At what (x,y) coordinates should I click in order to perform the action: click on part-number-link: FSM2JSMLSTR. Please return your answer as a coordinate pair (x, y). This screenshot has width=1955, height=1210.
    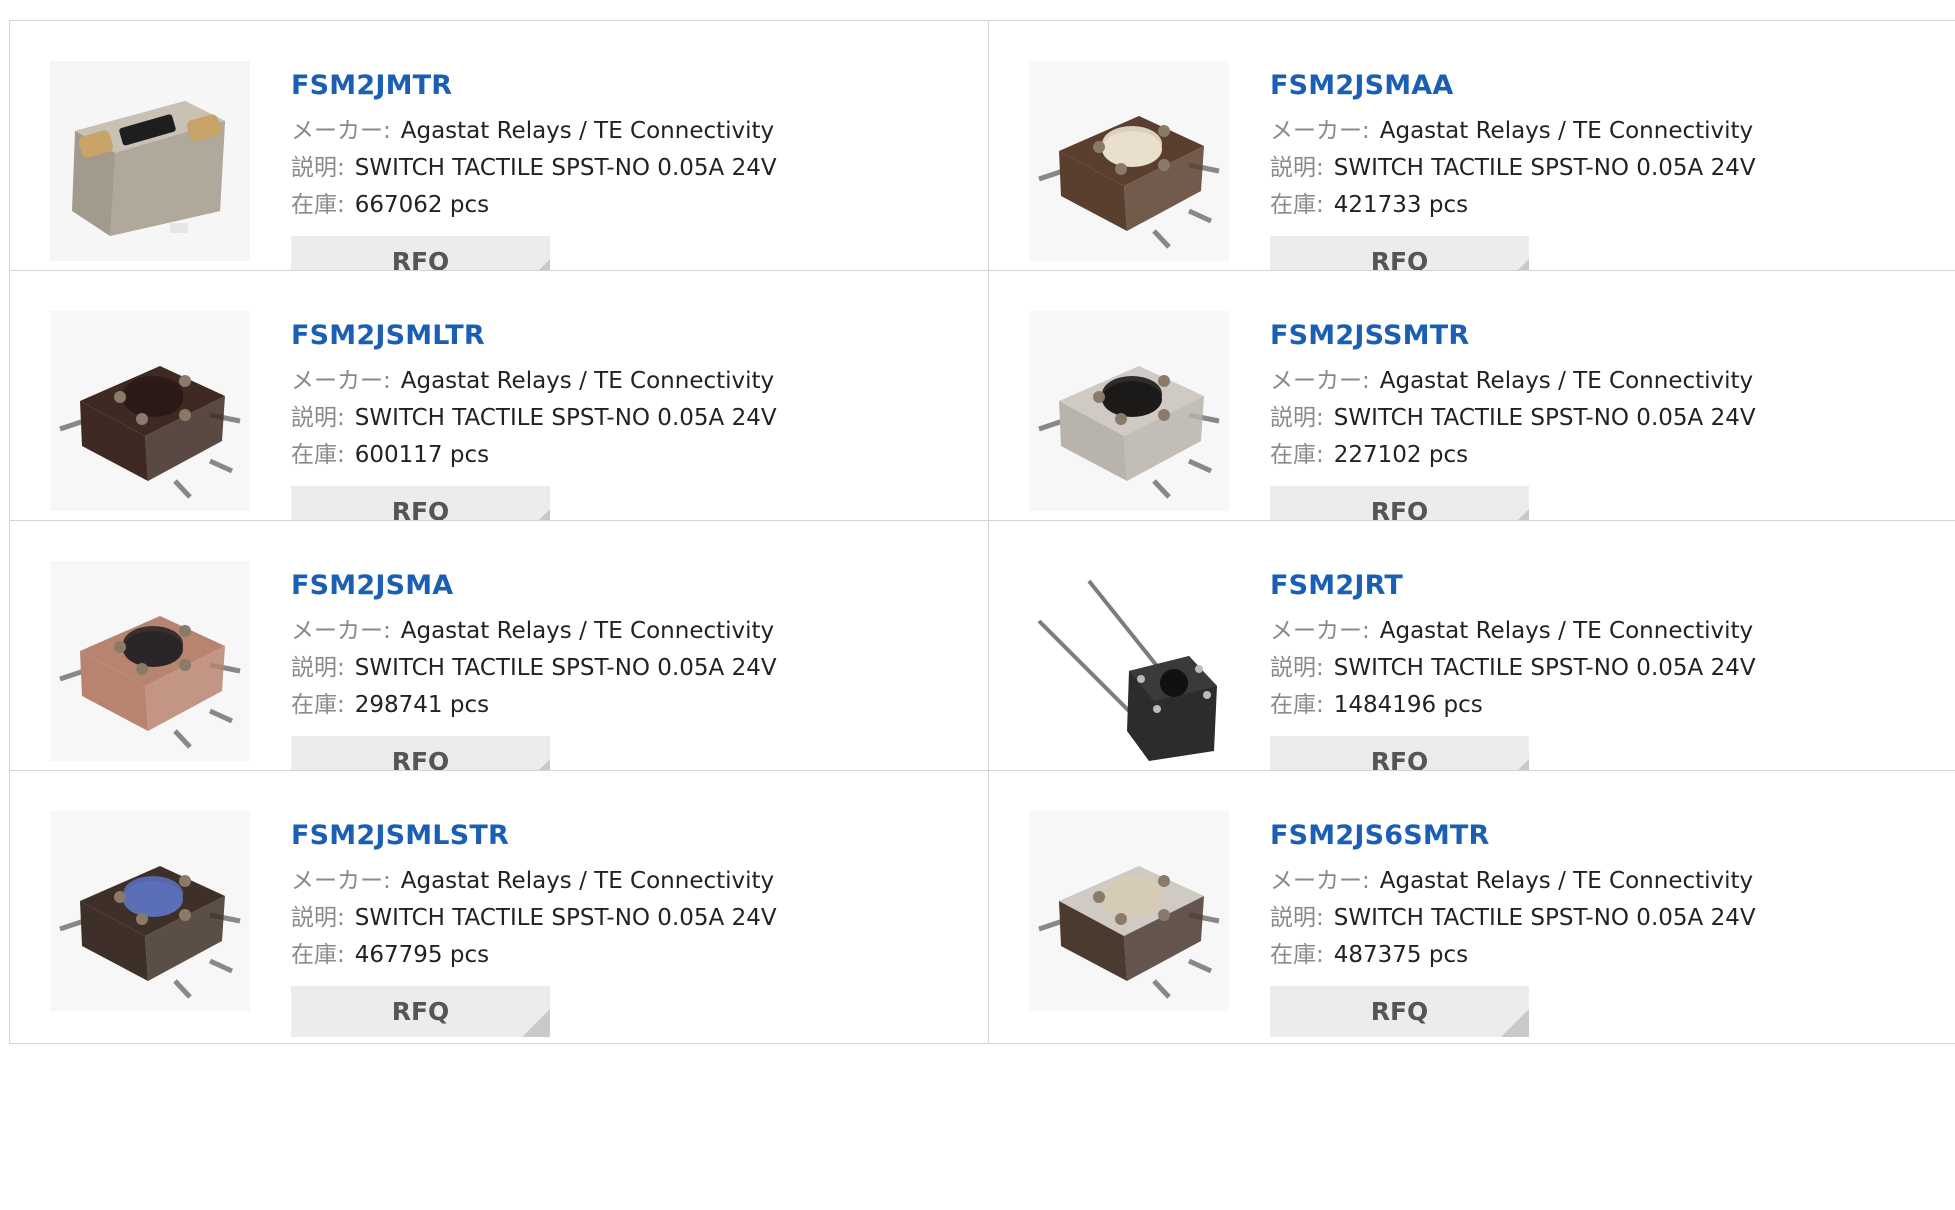
    Looking at the image, I should click on (616, 836).